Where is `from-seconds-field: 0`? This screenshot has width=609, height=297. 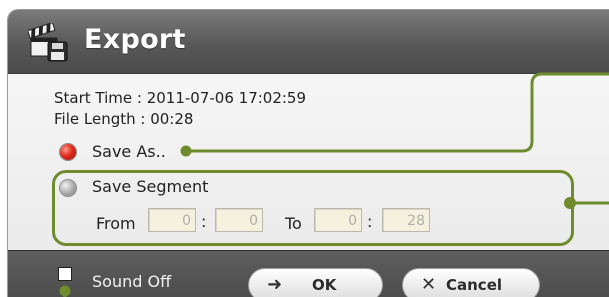 from-seconds-field: 0 is located at coordinates (239, 220).